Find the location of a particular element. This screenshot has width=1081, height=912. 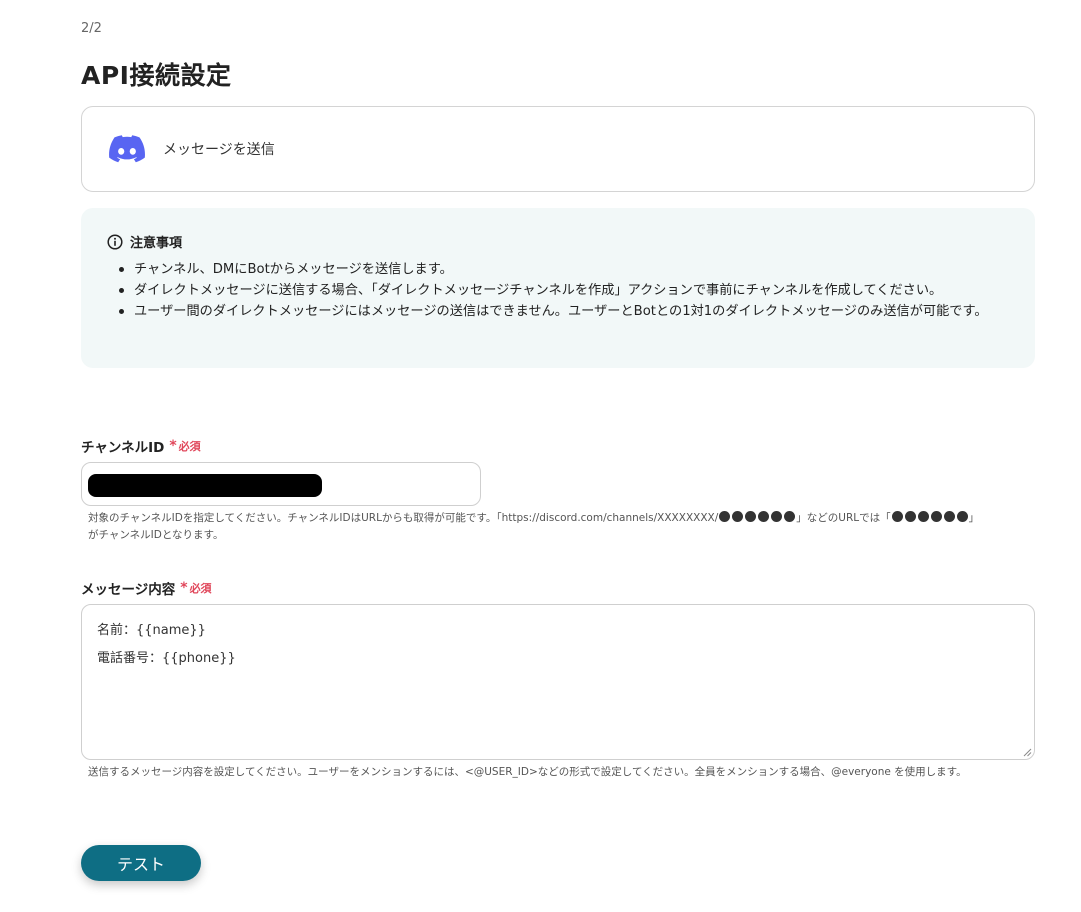

channel-id-label-text: チャンネルID is located at coordinates (123, 448).